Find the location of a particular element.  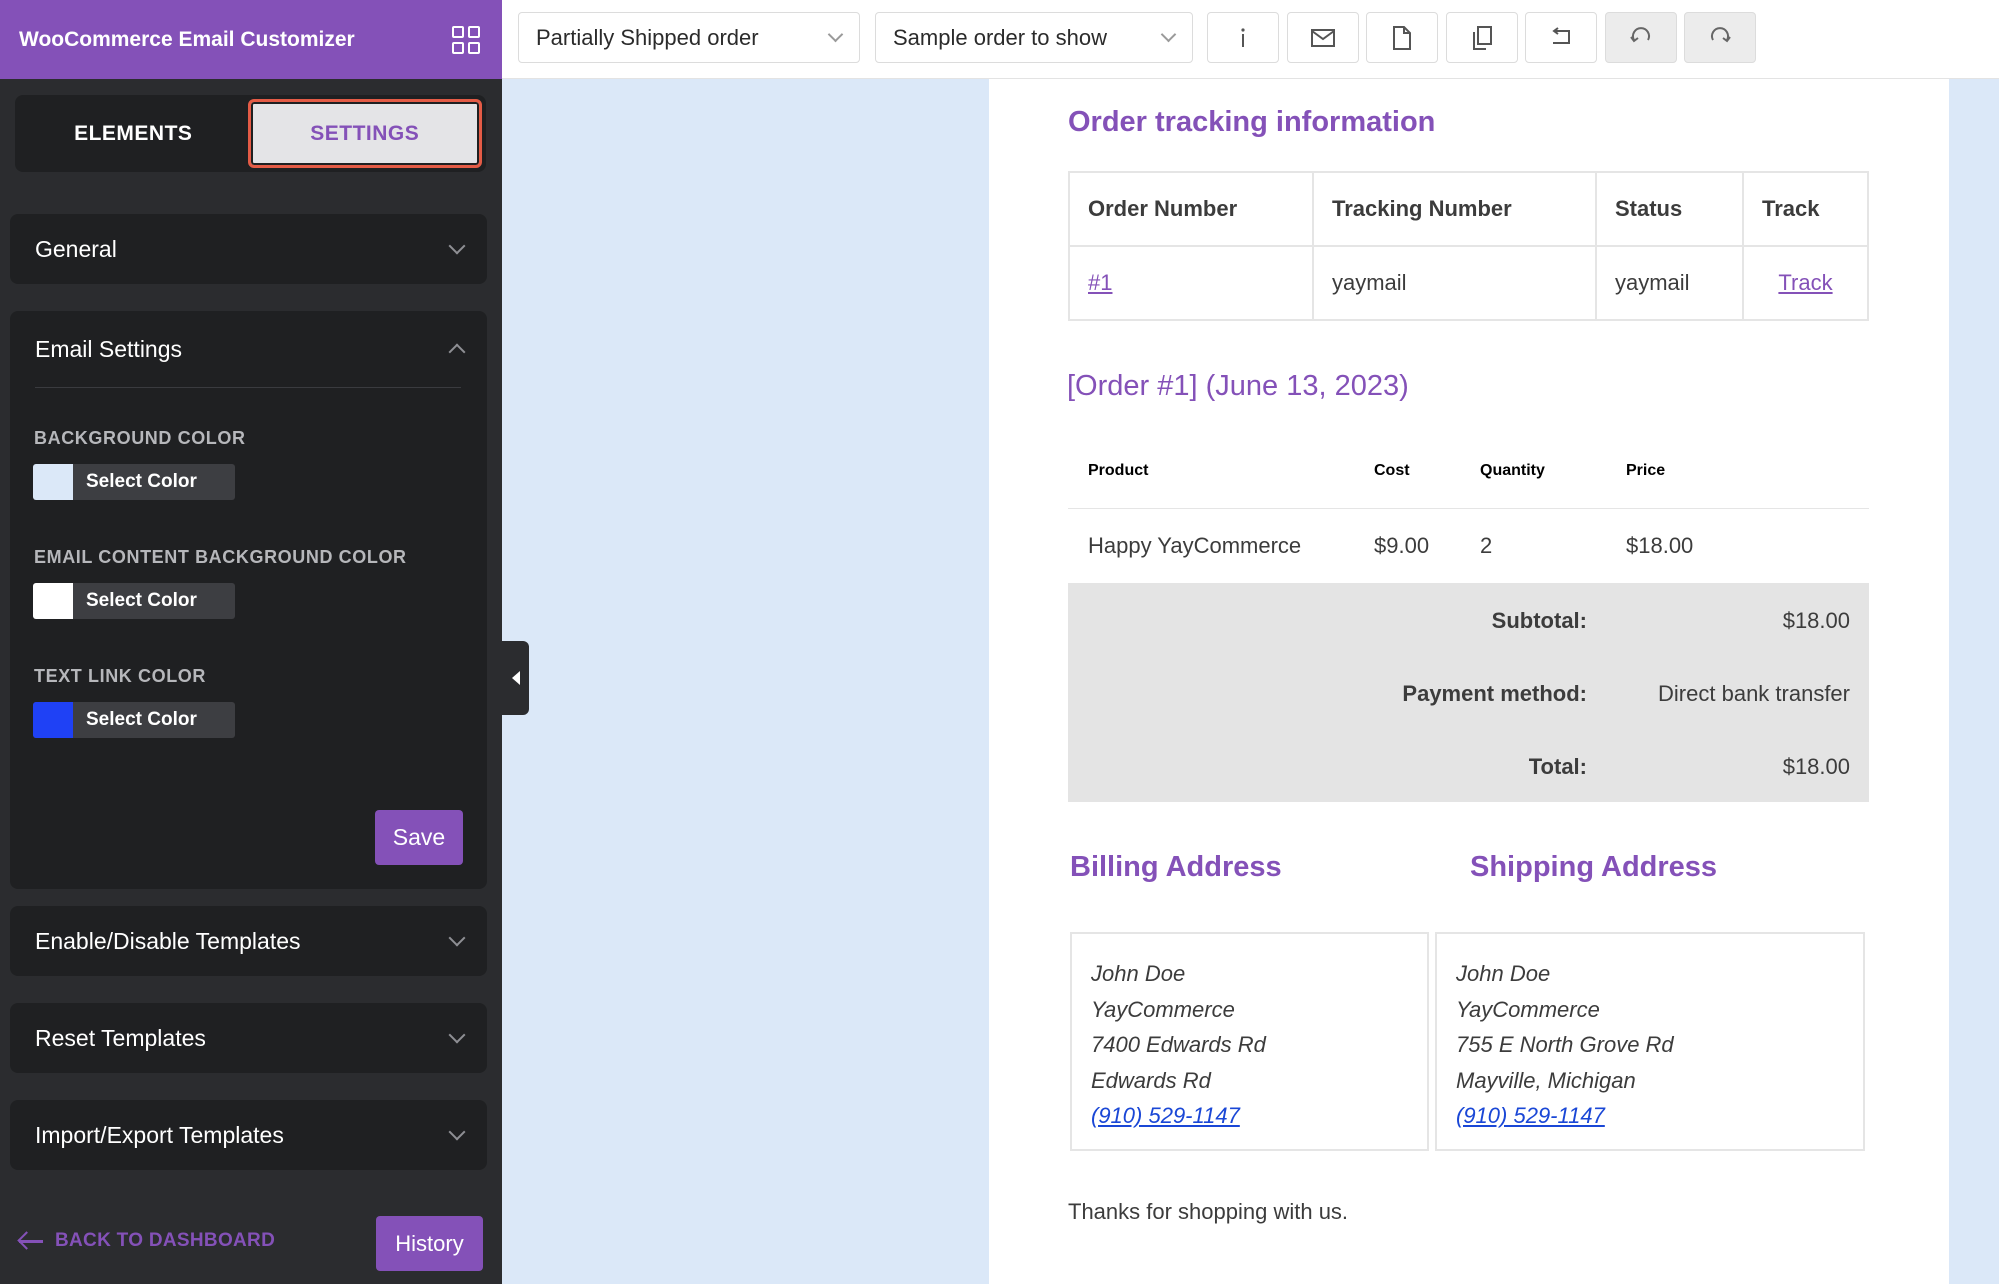

accordion-header: Import/Export Templates is located at coordinates (248, 1135).